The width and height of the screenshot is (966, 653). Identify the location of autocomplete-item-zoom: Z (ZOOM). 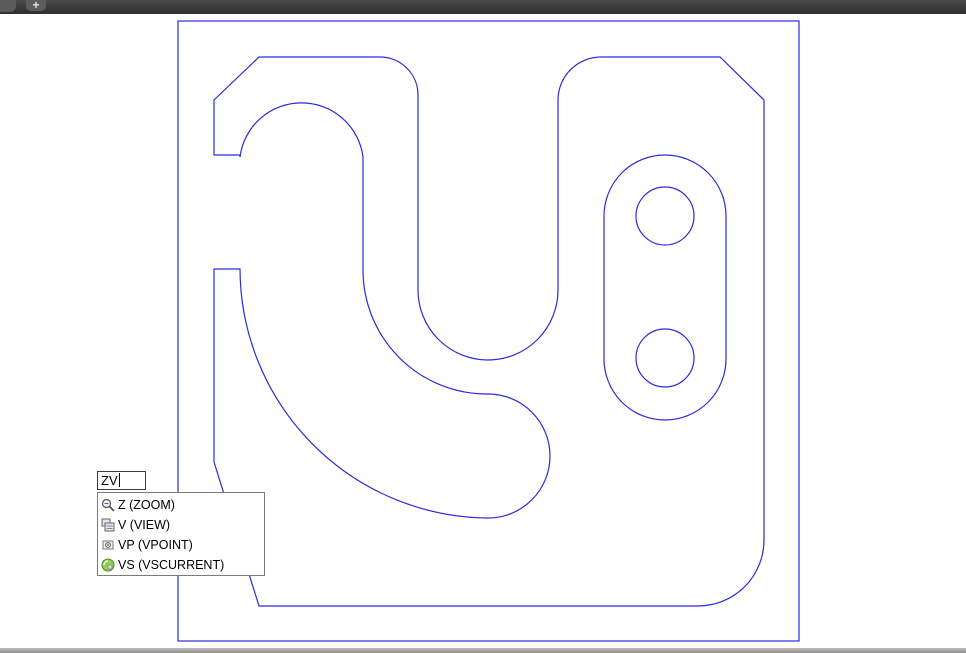
(181, 505).